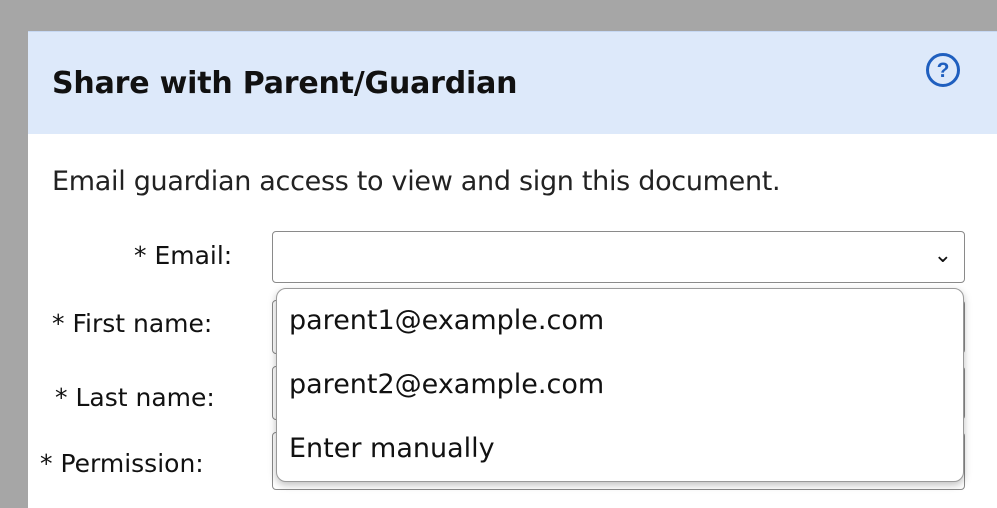 This screenshot has height=508, width=997. I want to click on last-name-label: * Last name:, so click(135, 397).